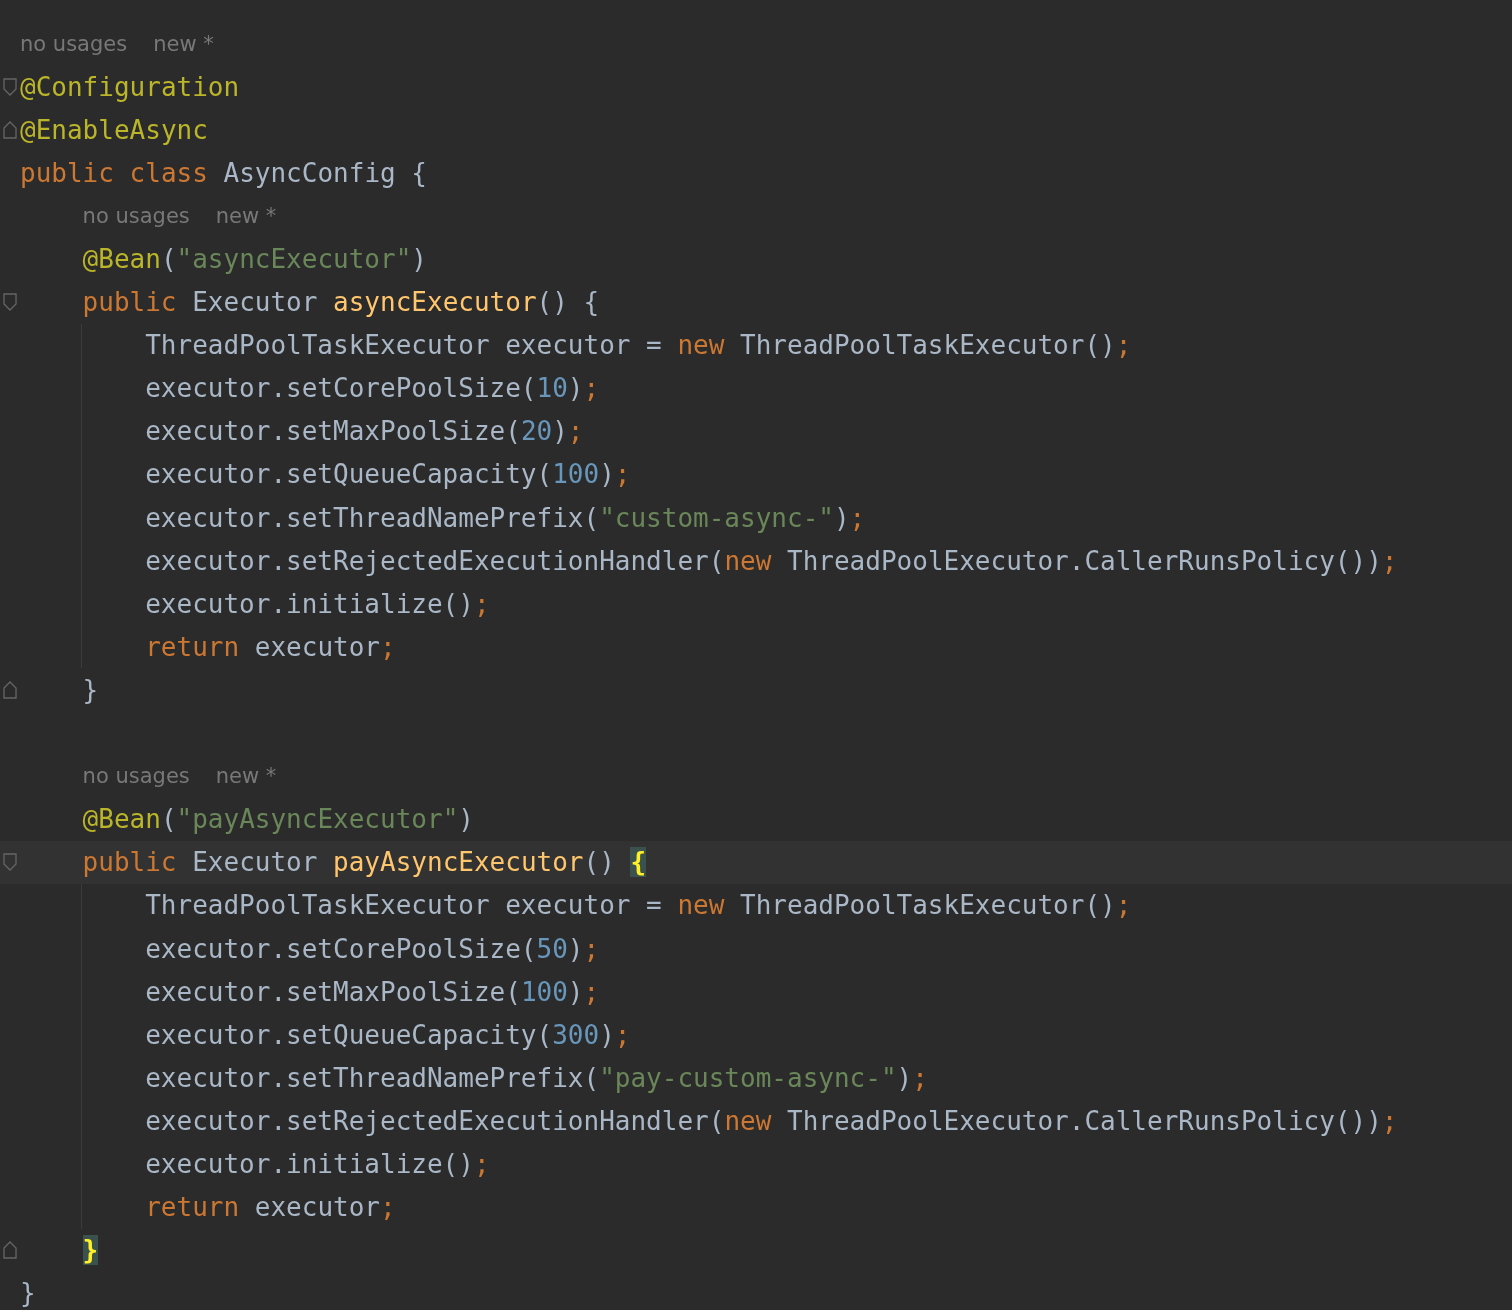  Describe the element at coordinates (130, 86) in the screenshot. I see `code-line: @Configuration` at that location.